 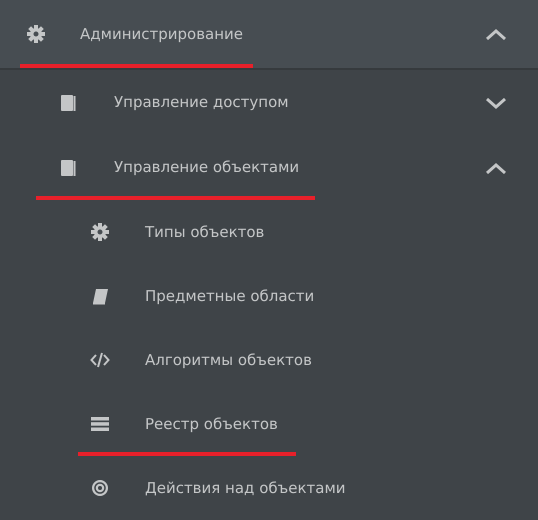 I want to click on menu-item: Предметные области, so click(x=269, y=296).